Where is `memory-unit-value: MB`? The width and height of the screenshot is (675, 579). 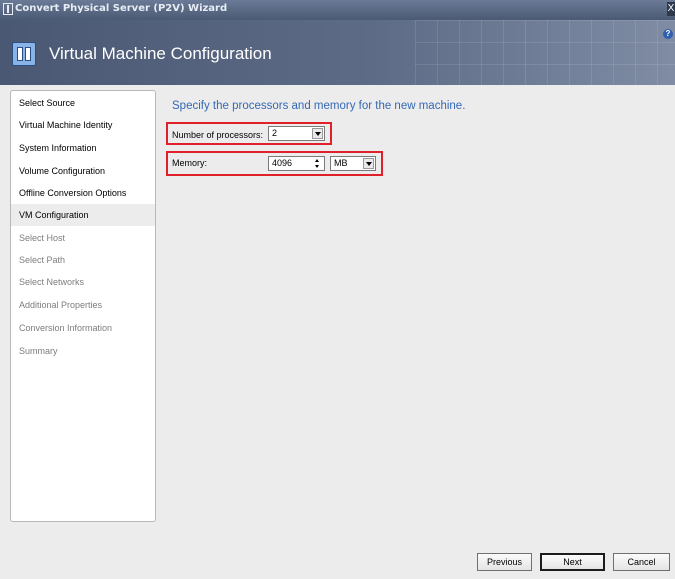 memory-unit-value: MB is located at coordinates (341, 163).